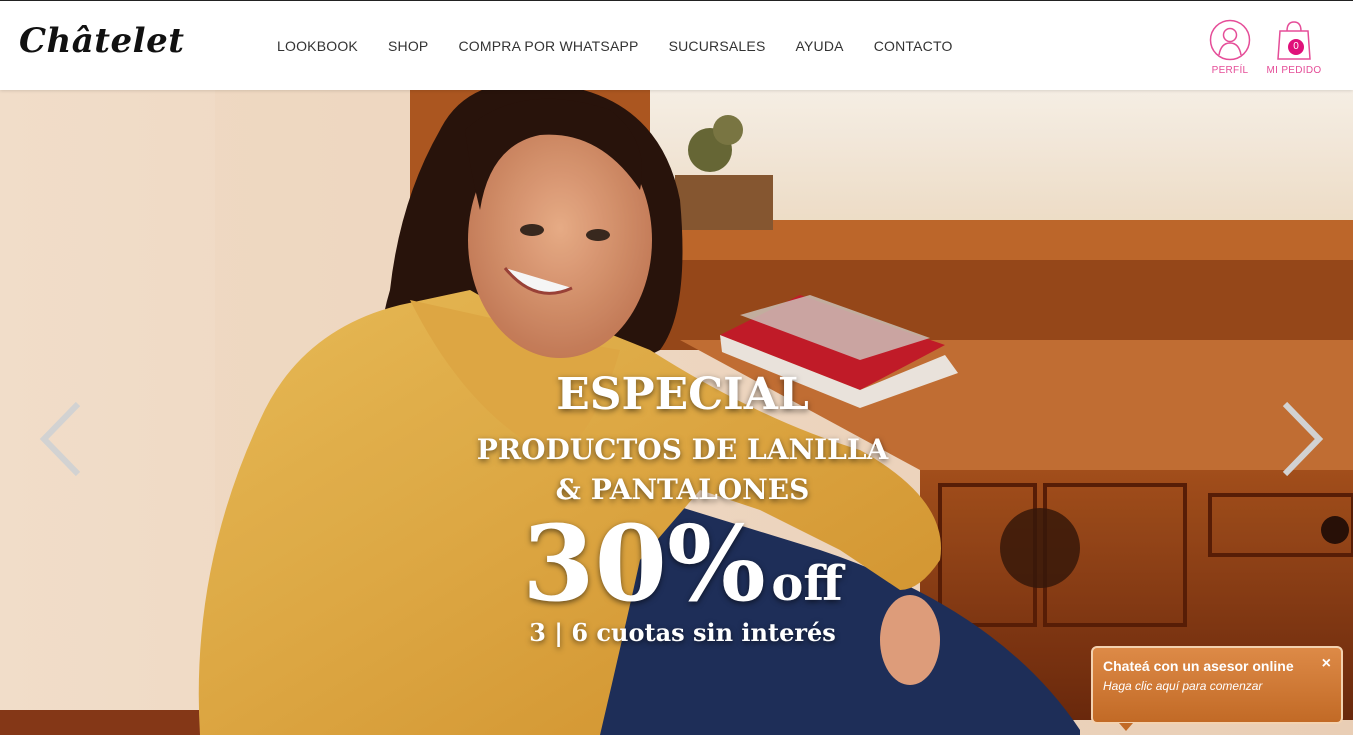 The height and width of the screenshot is (735, 1353). What do you see at coordinates (548, 46) in the screenshot?
I see `nav-compra-whatsapp: COMPRA POR WHATSAPP` at bounding box center [548, 46].